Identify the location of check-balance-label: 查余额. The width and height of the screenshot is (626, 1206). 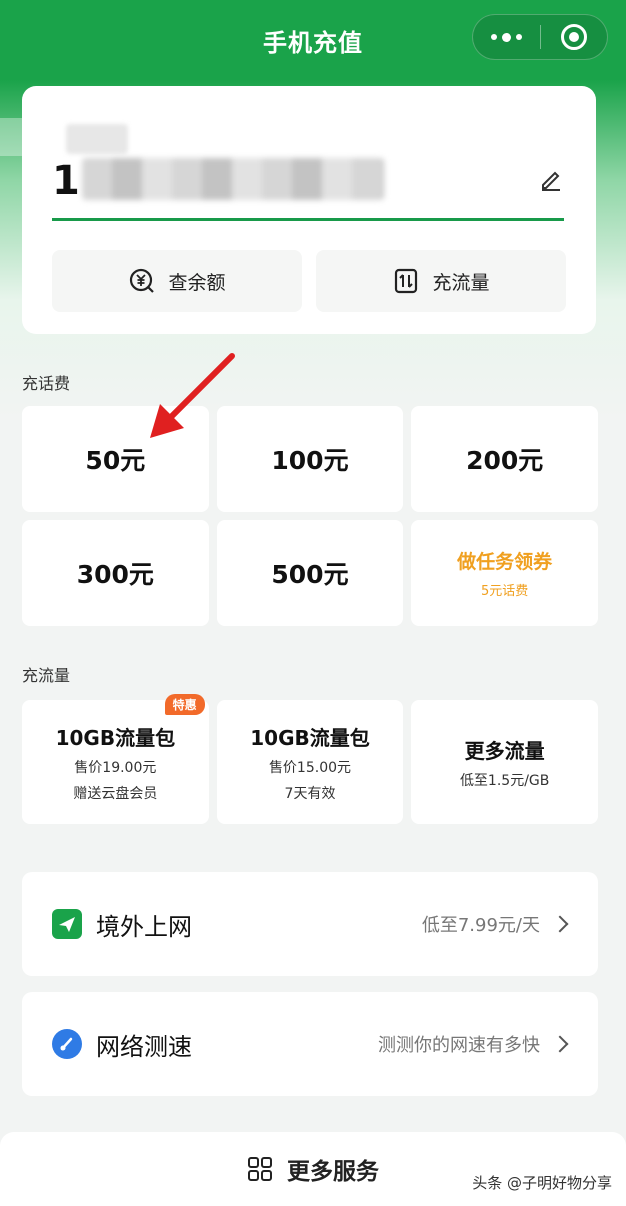
(197, 282).